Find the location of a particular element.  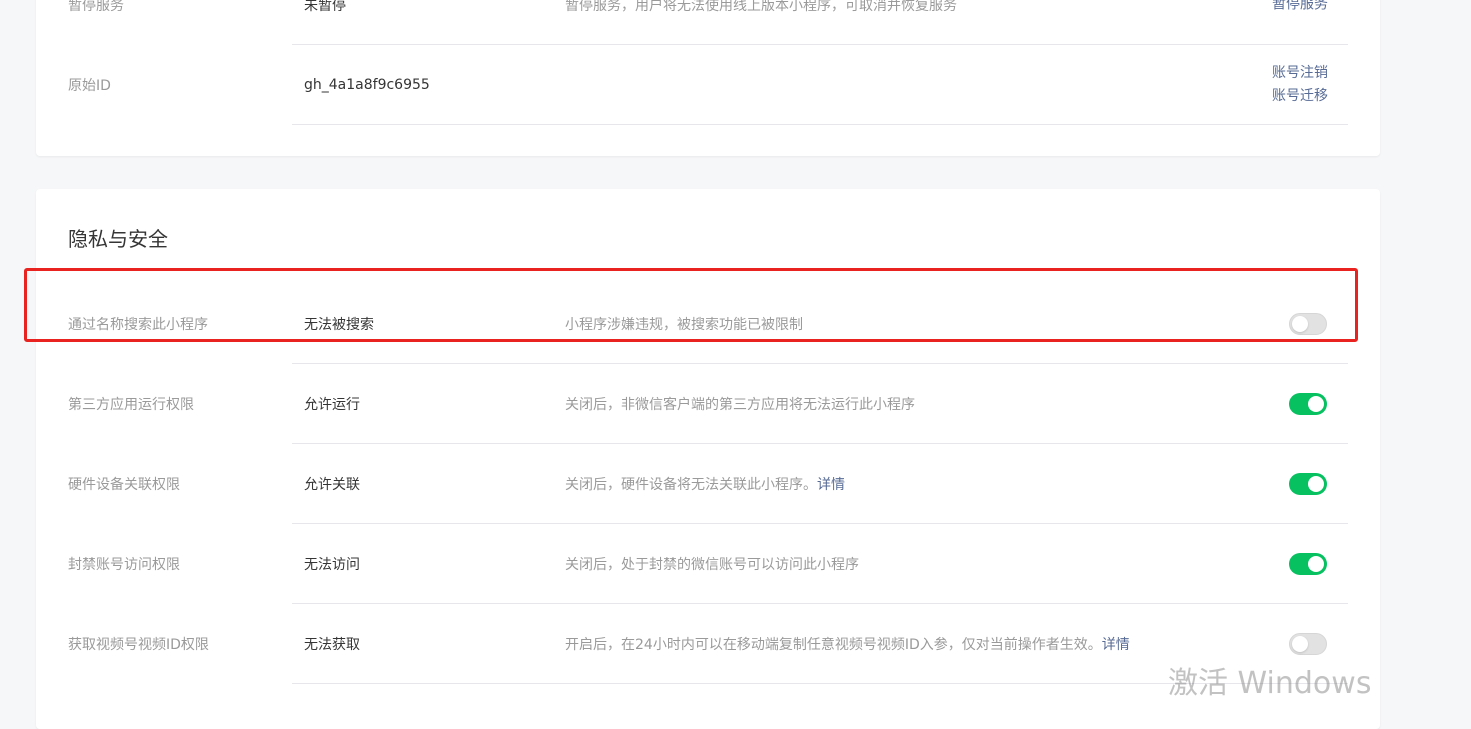

cancel-account-link: 账号注销 is located at coordinates (1300, 73).